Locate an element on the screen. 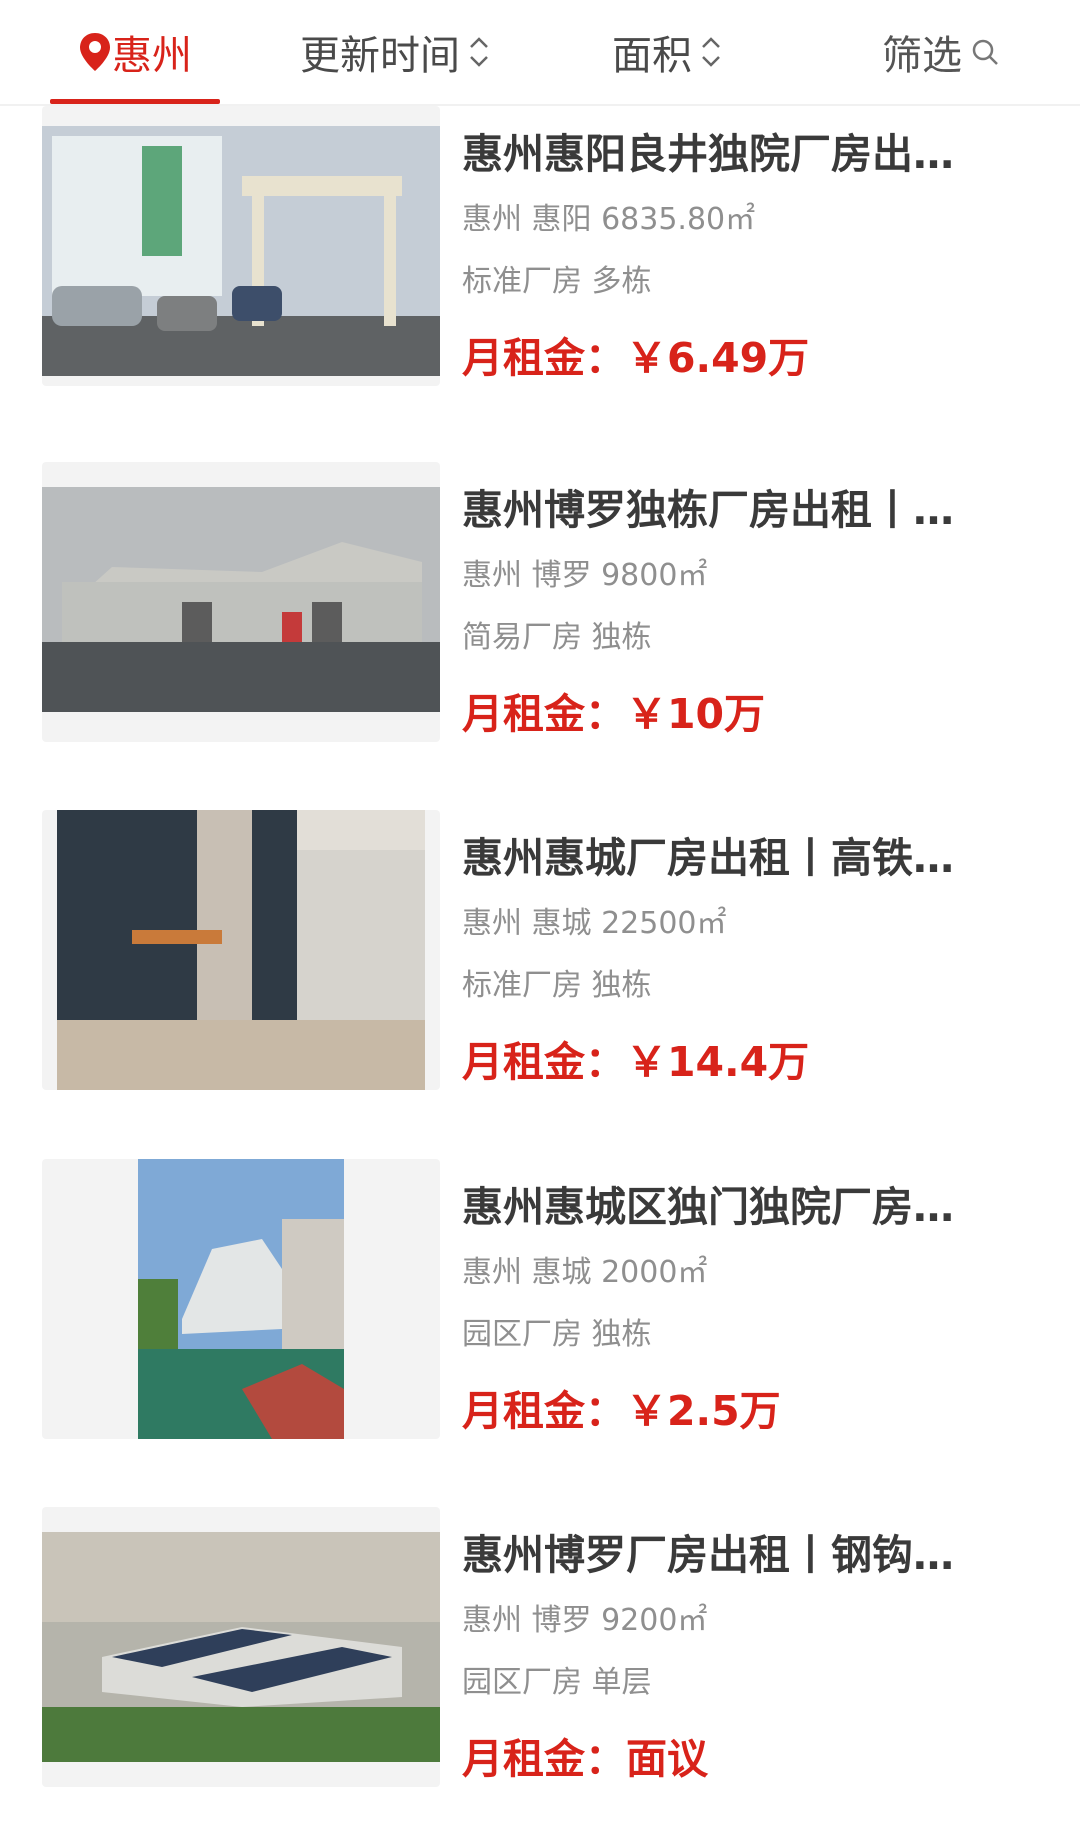 The width and height of the screenshot is (1080, 1848). listing-price: 月租金：￥2.5万 is located at coordinates (742, 1411).